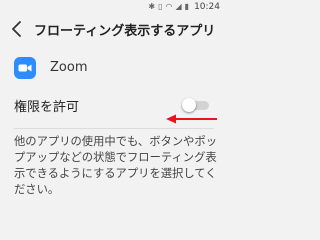 Image resolution: width=320 pixels, height=240 pixels. I want to click on wifi-icon: ◠, so click(169, 6).